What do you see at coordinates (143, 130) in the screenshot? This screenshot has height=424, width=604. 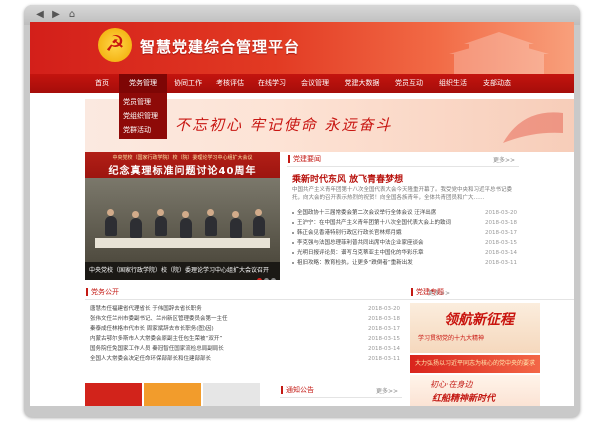 I see `dropdown-item-activities: 党群活动` at bounding box center [143, 130].